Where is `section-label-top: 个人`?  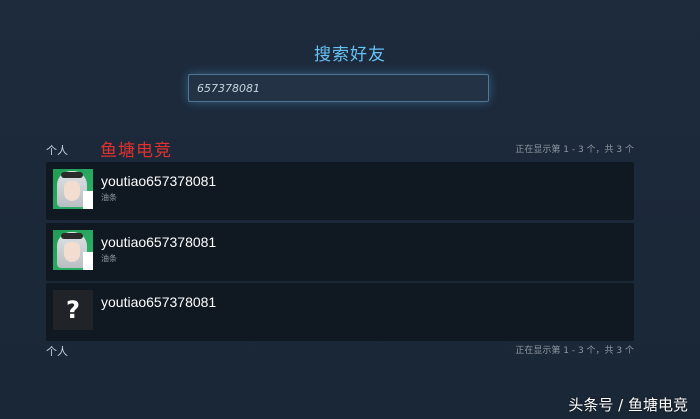
section-label-top: 个人 is located at coordinates (57, 150).